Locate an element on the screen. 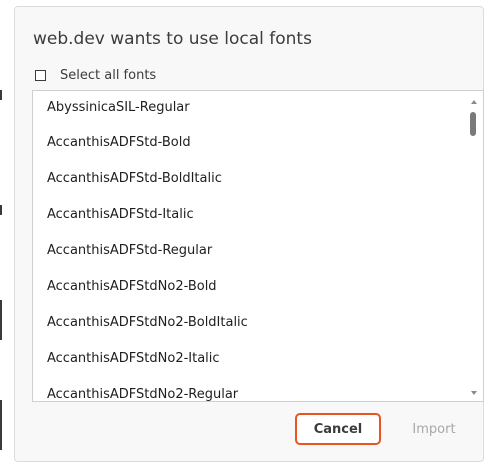  cancel-button: Cancel is located at coordinates (338, 429).